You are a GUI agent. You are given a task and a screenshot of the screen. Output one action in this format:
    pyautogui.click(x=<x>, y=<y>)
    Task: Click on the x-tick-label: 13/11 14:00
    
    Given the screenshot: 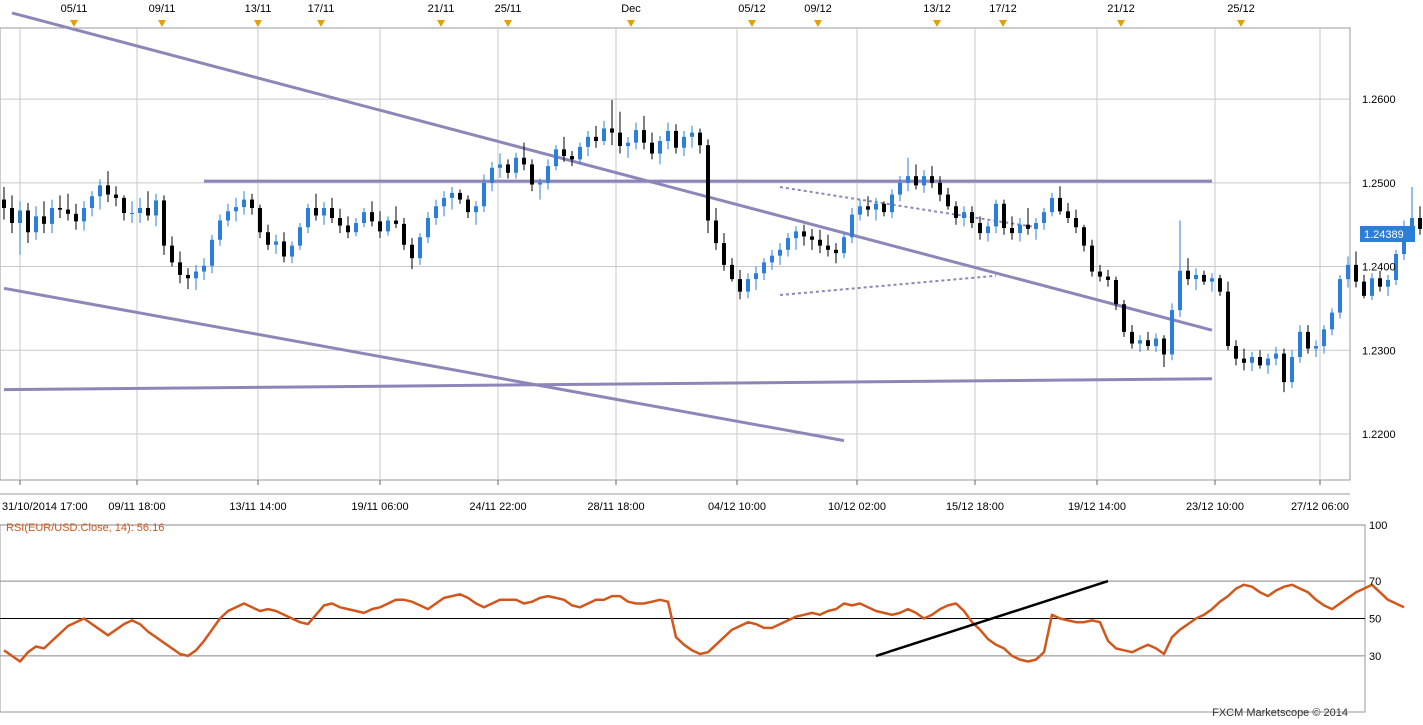 What is the action you would take?
    pyautogui.click(x=257, y=507)
    